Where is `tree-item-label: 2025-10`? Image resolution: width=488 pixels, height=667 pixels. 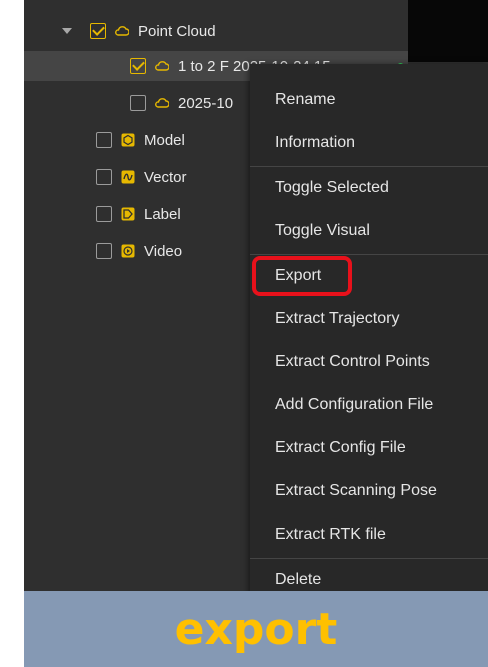 tree-item-label: 2025-10 is located at coordinates (206, 103).